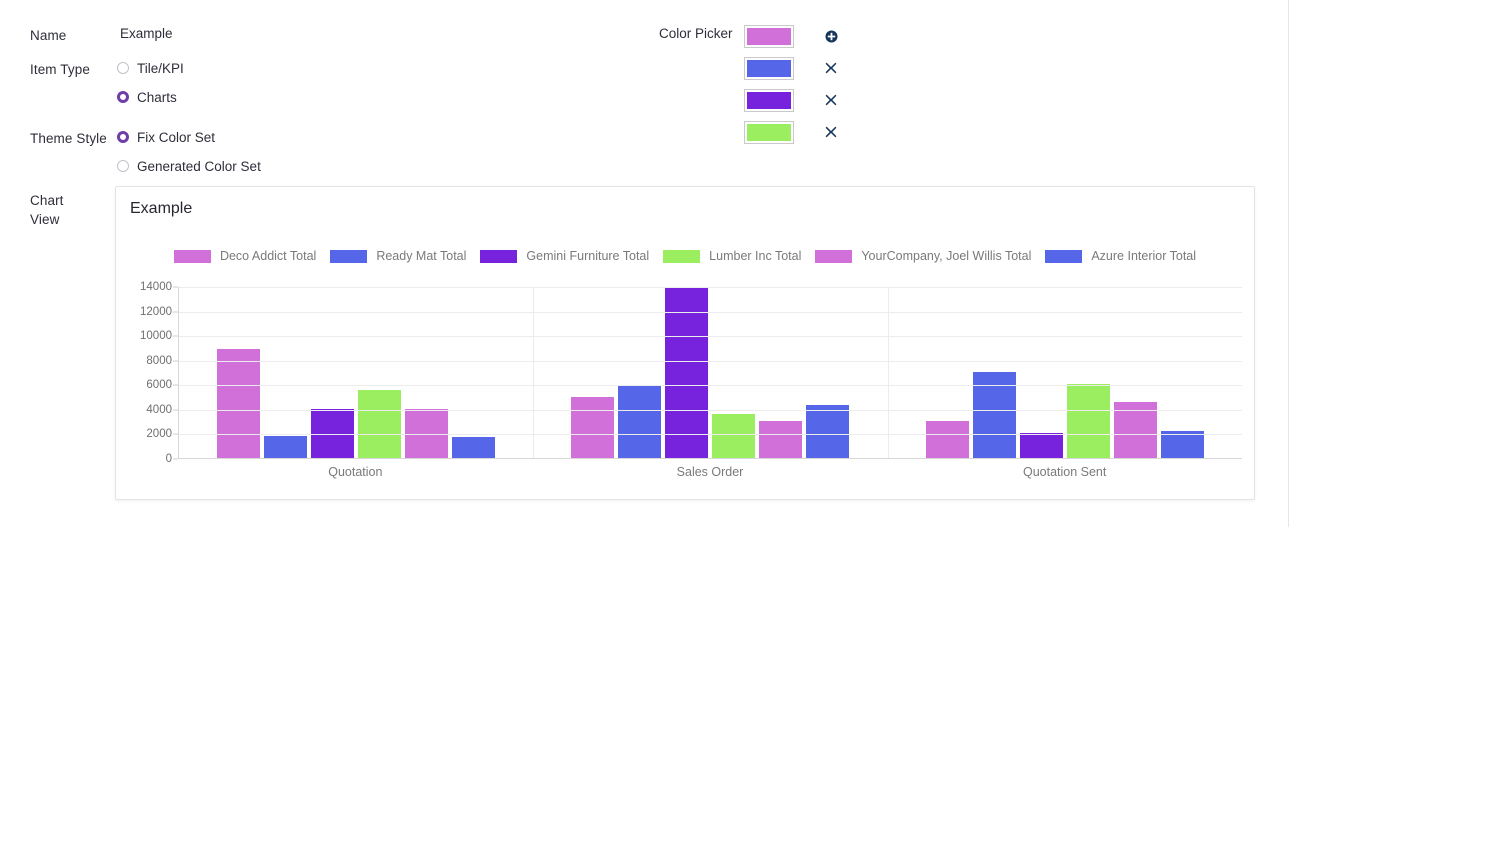 The image size is (1500, 843). Describe the element at coordinates (156, 287) in the screenshot. I see `y-axis-tick-label: 14000` at that location.